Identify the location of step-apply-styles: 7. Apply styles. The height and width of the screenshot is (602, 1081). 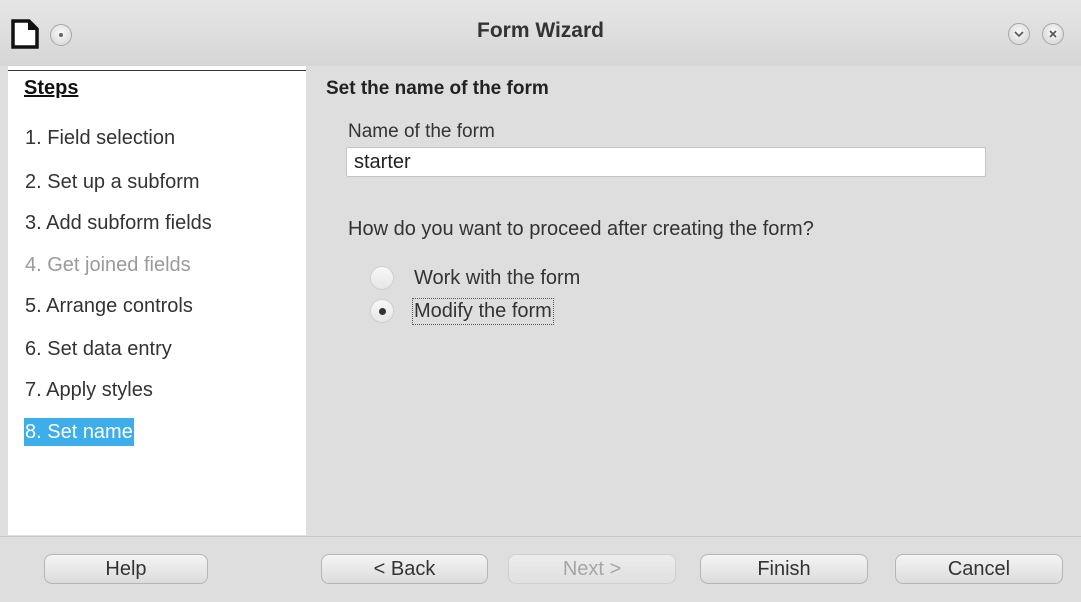
(89, 390).